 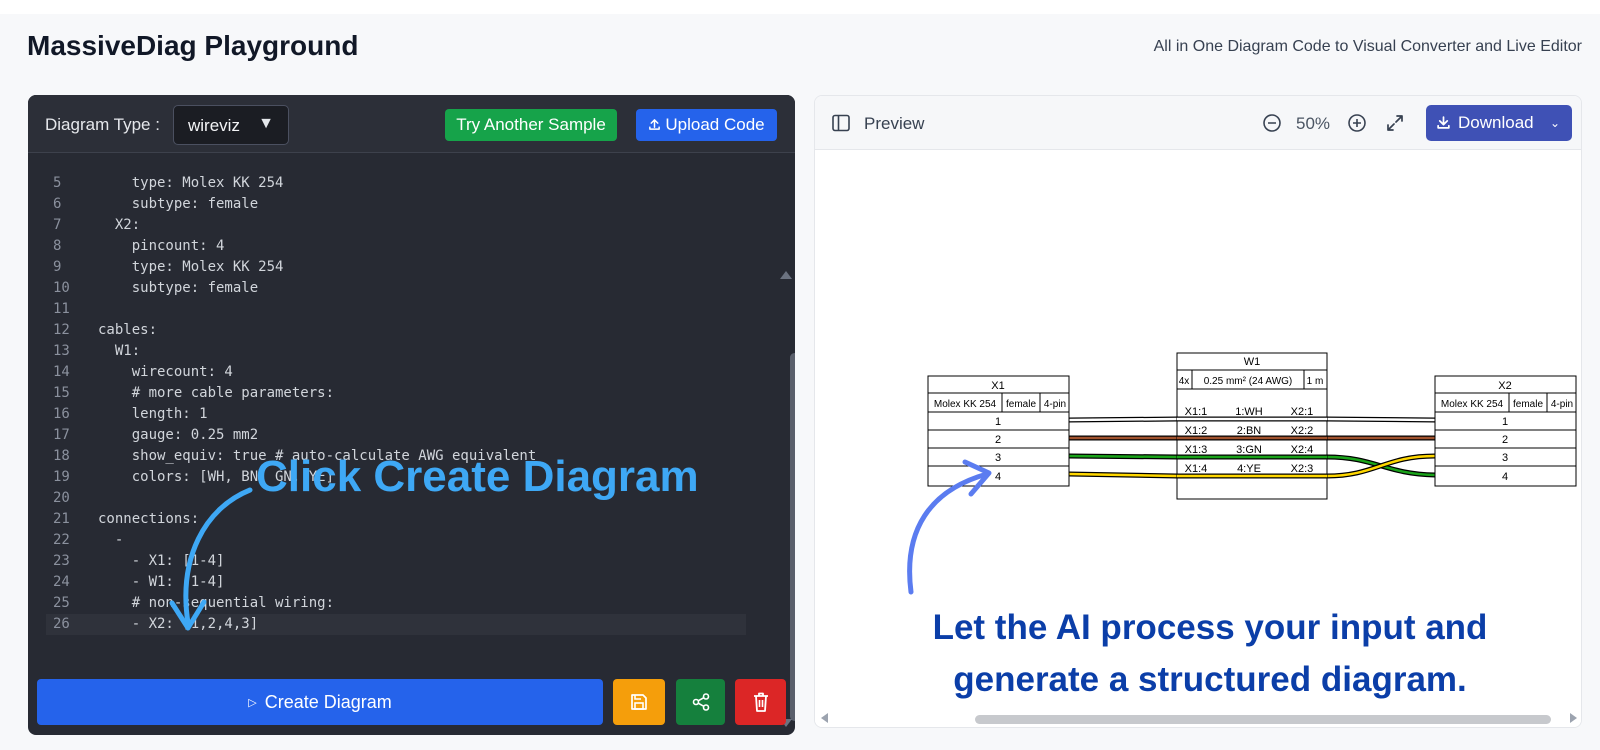 I want to click on code-line: 11, so click(x=396, y=309).